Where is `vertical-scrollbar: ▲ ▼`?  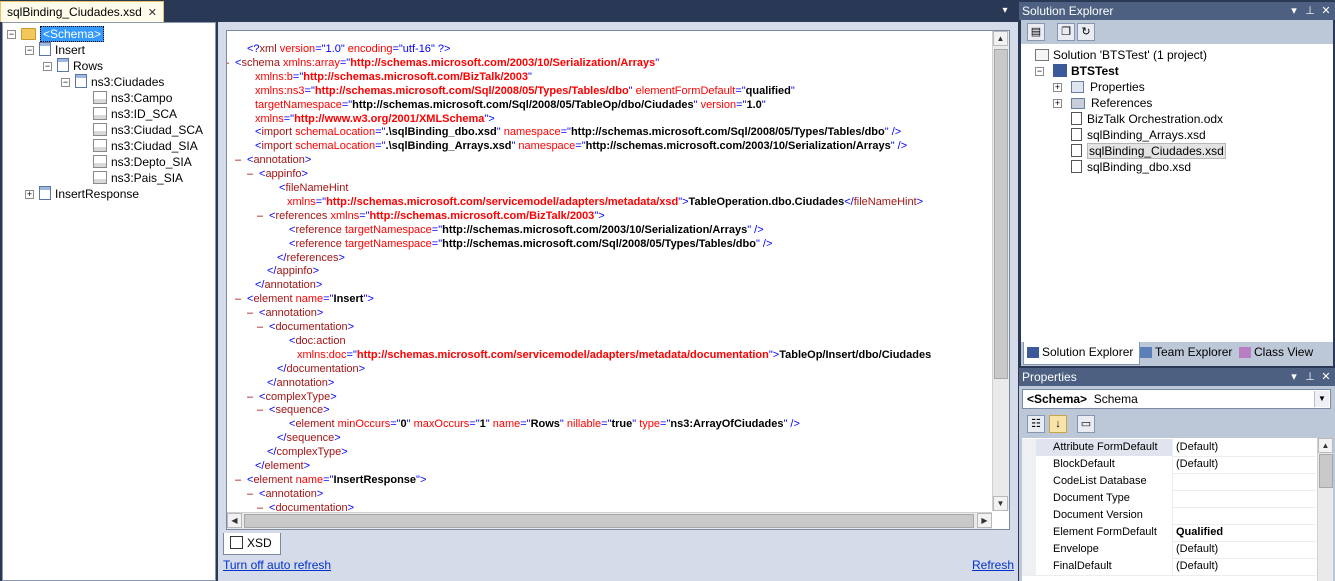
vertical-scrollbar: ▲ ▼ is located at coordinates (1000, 271).